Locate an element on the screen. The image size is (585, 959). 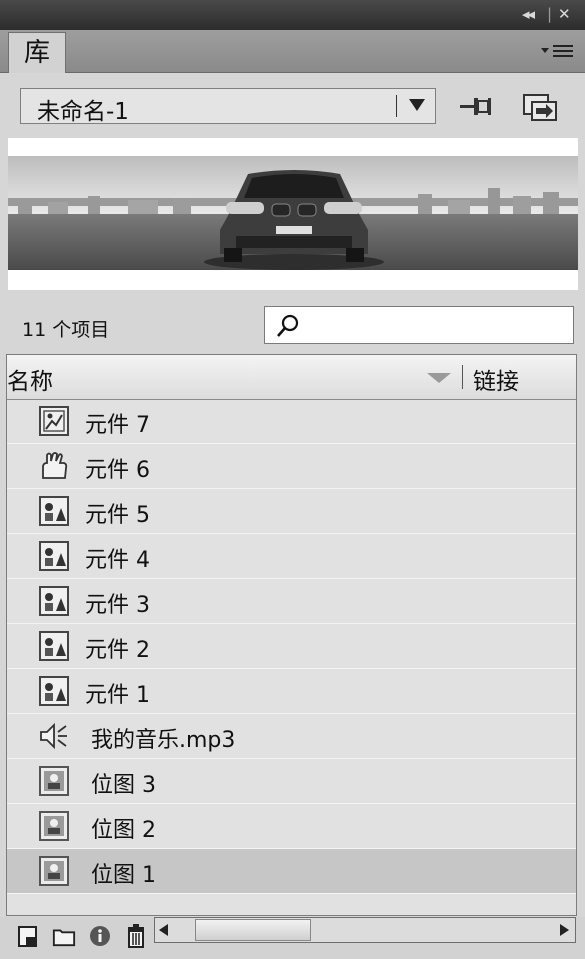
item-label: 元件 7 is located at coordinates (117, 425).